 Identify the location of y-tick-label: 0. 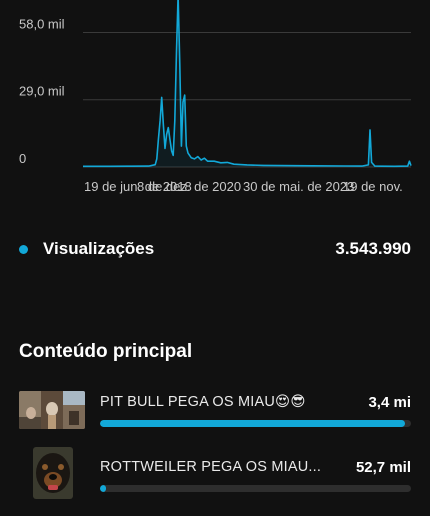
(22, 158).